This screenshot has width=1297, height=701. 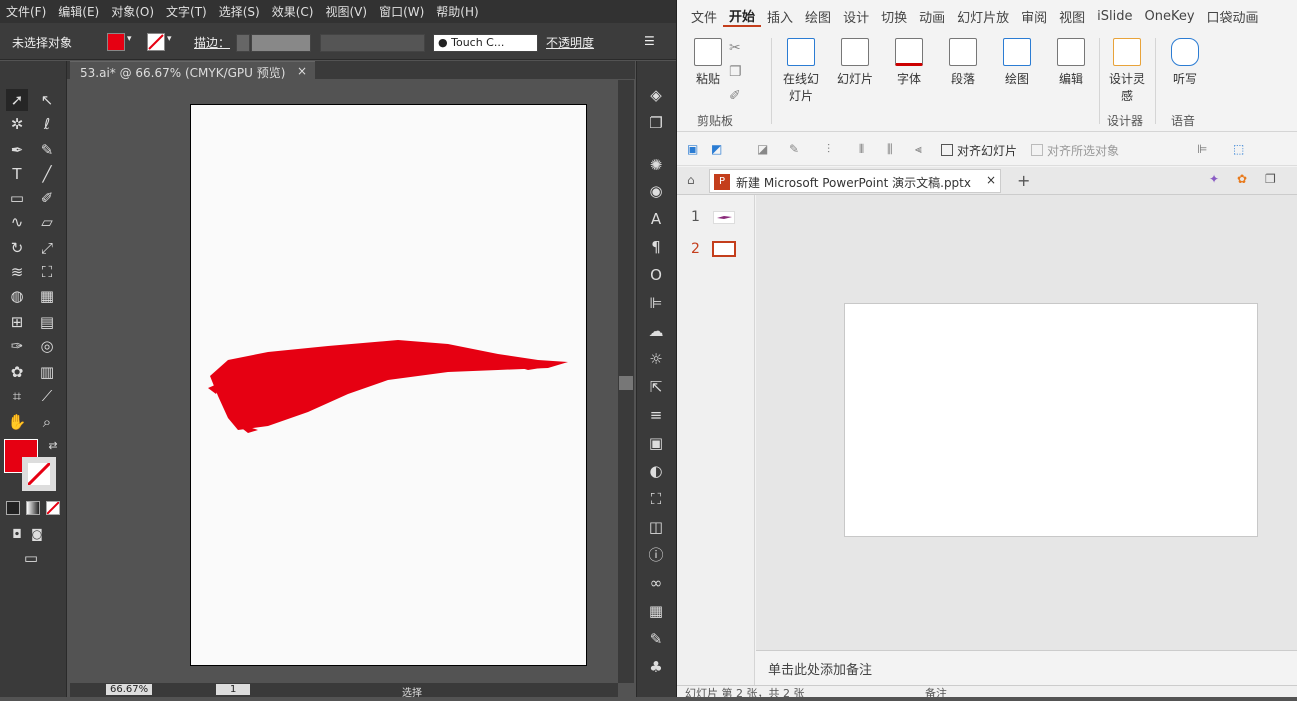 I want to click on pen-tool-icon: ✒, so click(x=17, y=150).